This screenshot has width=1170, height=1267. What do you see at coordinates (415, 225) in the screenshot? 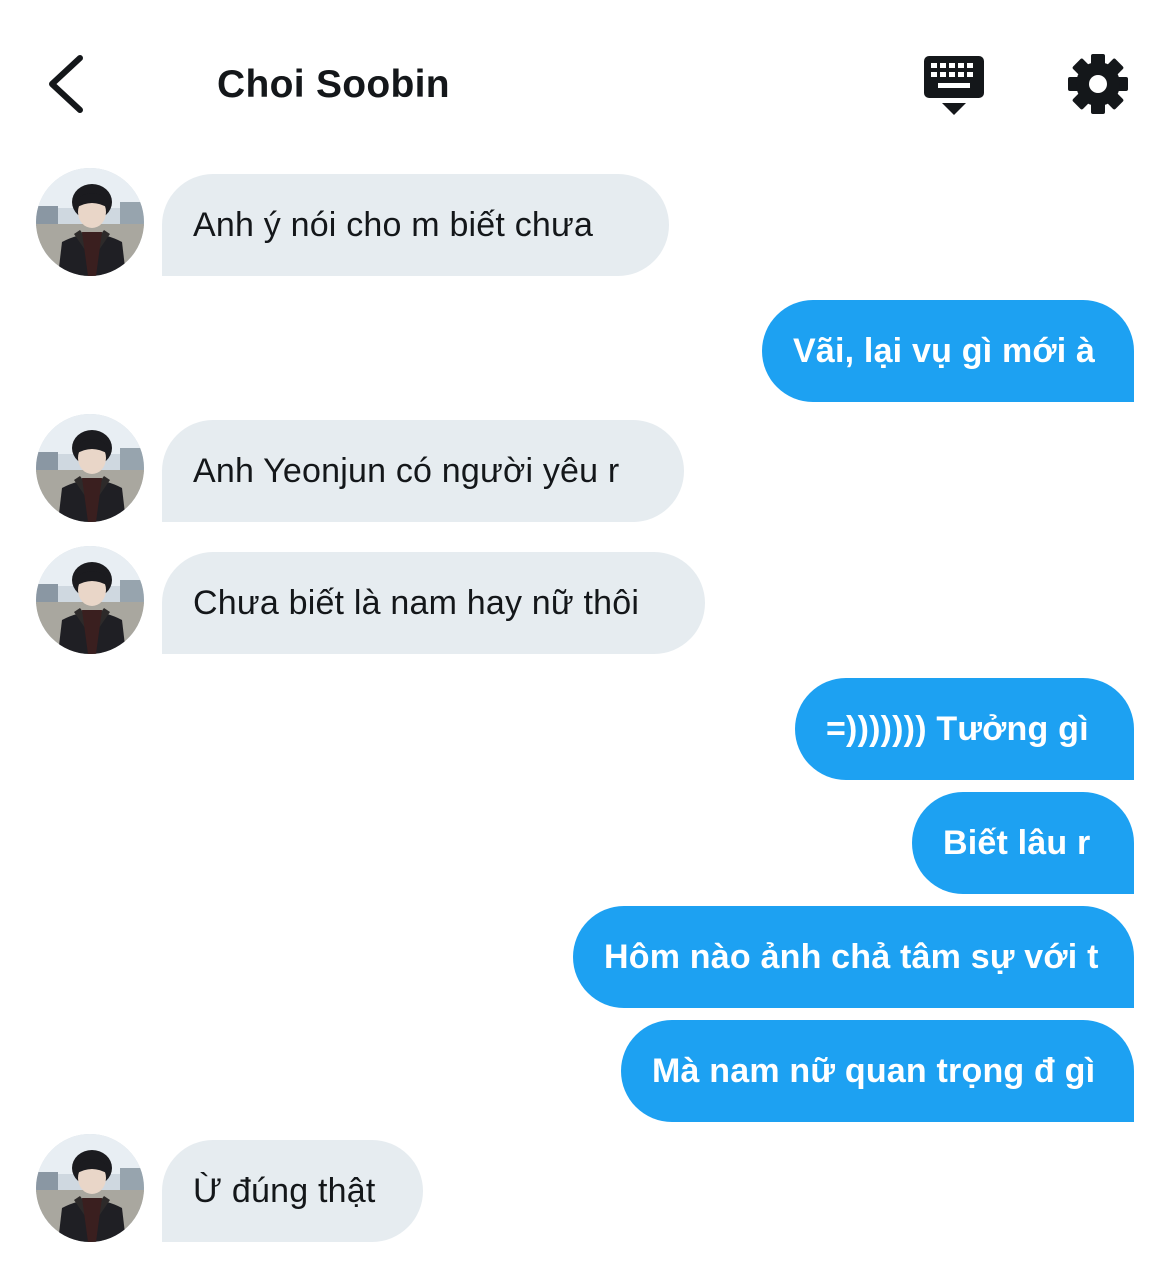
I see `message-incoming: Anh ý nói cho m biết chưa` at bounding box center [415, 225].